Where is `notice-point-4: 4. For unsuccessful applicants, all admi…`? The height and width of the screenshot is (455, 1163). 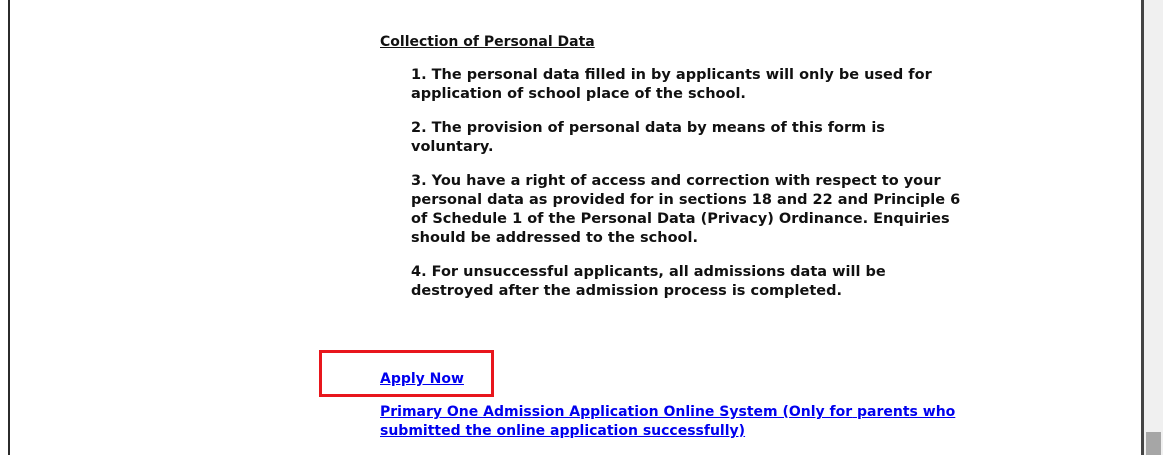 notice-point-4: 4. For unsuccessful applicants, all admi… is located at coordinates (648, 281).